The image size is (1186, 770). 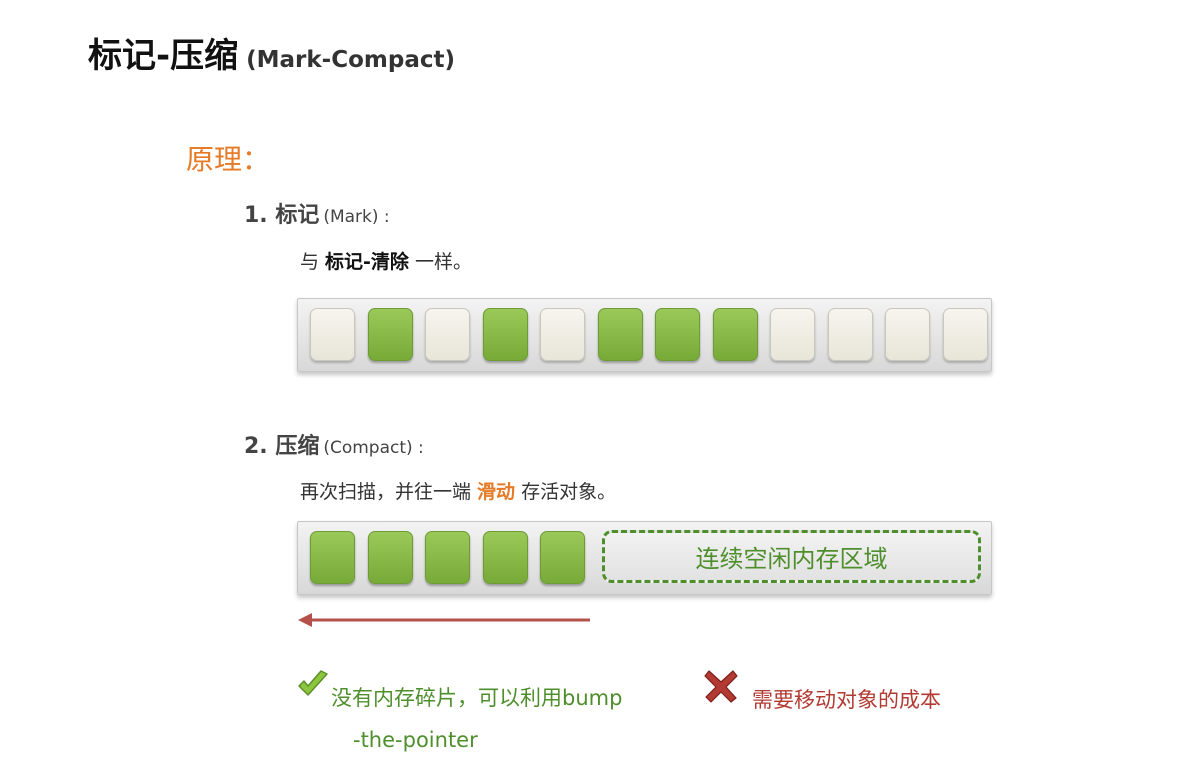 I want to click on step-2-desc-pre: 再次扫描，并往一端, so click(x=389, y=492).